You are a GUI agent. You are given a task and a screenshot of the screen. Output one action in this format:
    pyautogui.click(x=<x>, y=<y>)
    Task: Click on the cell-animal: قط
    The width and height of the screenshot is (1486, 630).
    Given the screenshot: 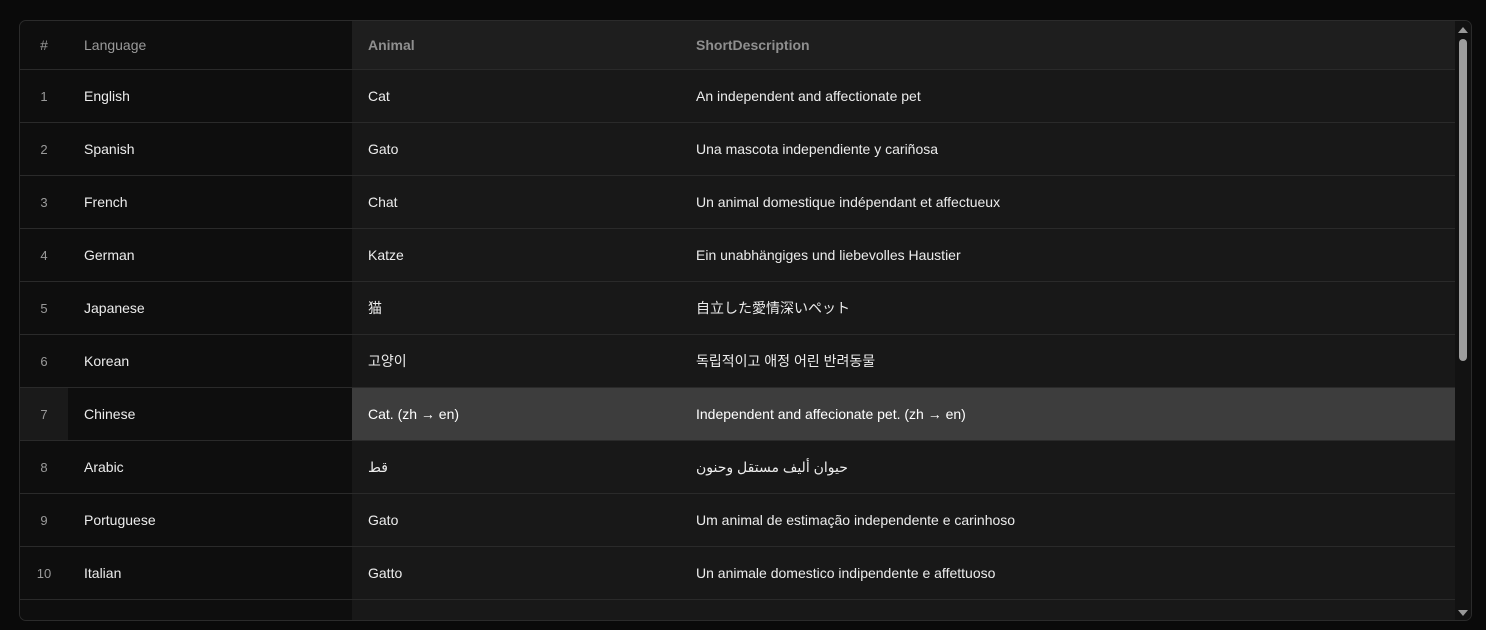 What is the action you would take?
    pyautogui.click(x=516, y=467)
    